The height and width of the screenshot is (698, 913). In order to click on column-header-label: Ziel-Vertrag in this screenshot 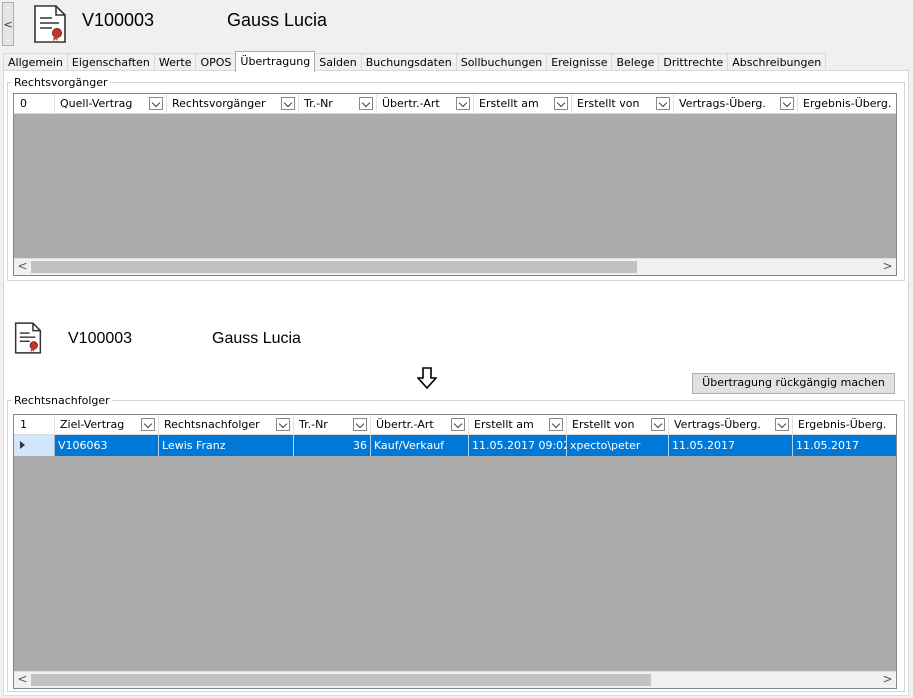, I will do `click(92, 424)`.